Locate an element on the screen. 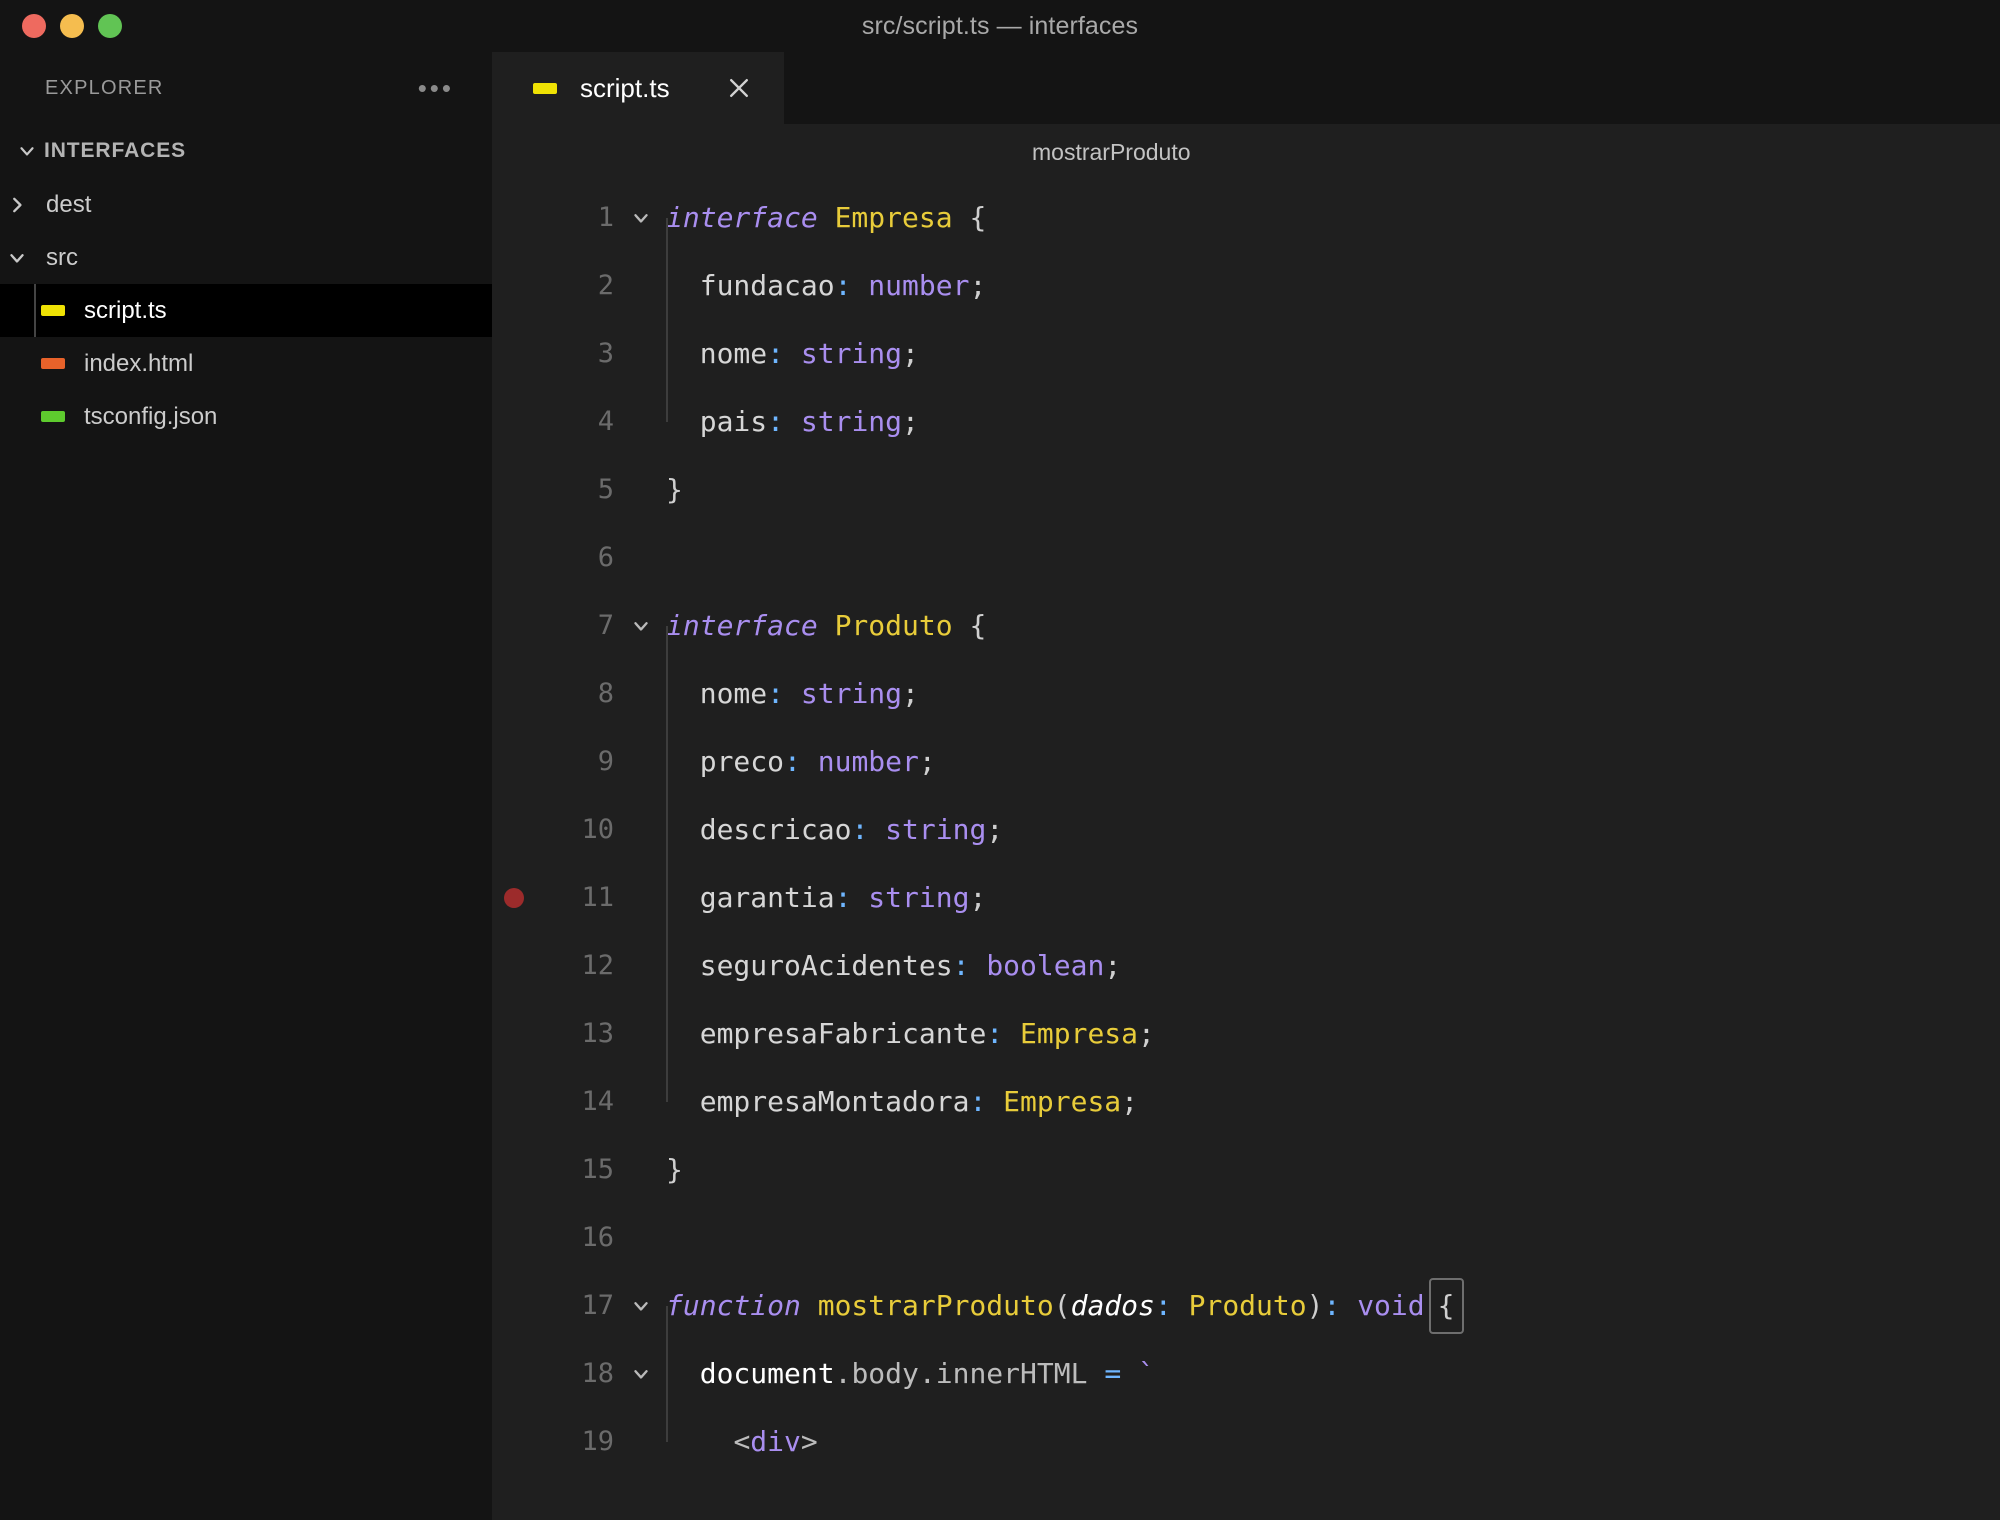  token: > is located at coordinates (809, 1441).